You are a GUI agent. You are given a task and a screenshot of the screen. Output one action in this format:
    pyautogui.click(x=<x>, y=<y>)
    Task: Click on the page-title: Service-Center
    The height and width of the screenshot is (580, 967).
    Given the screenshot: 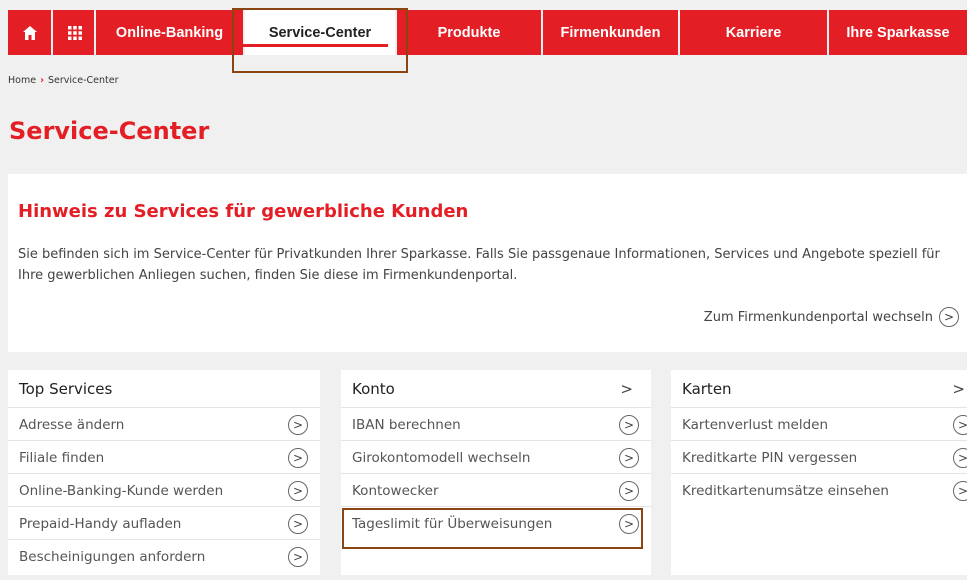 What is the action you would take?
    pyautogui.click(x=109, y=131)
    